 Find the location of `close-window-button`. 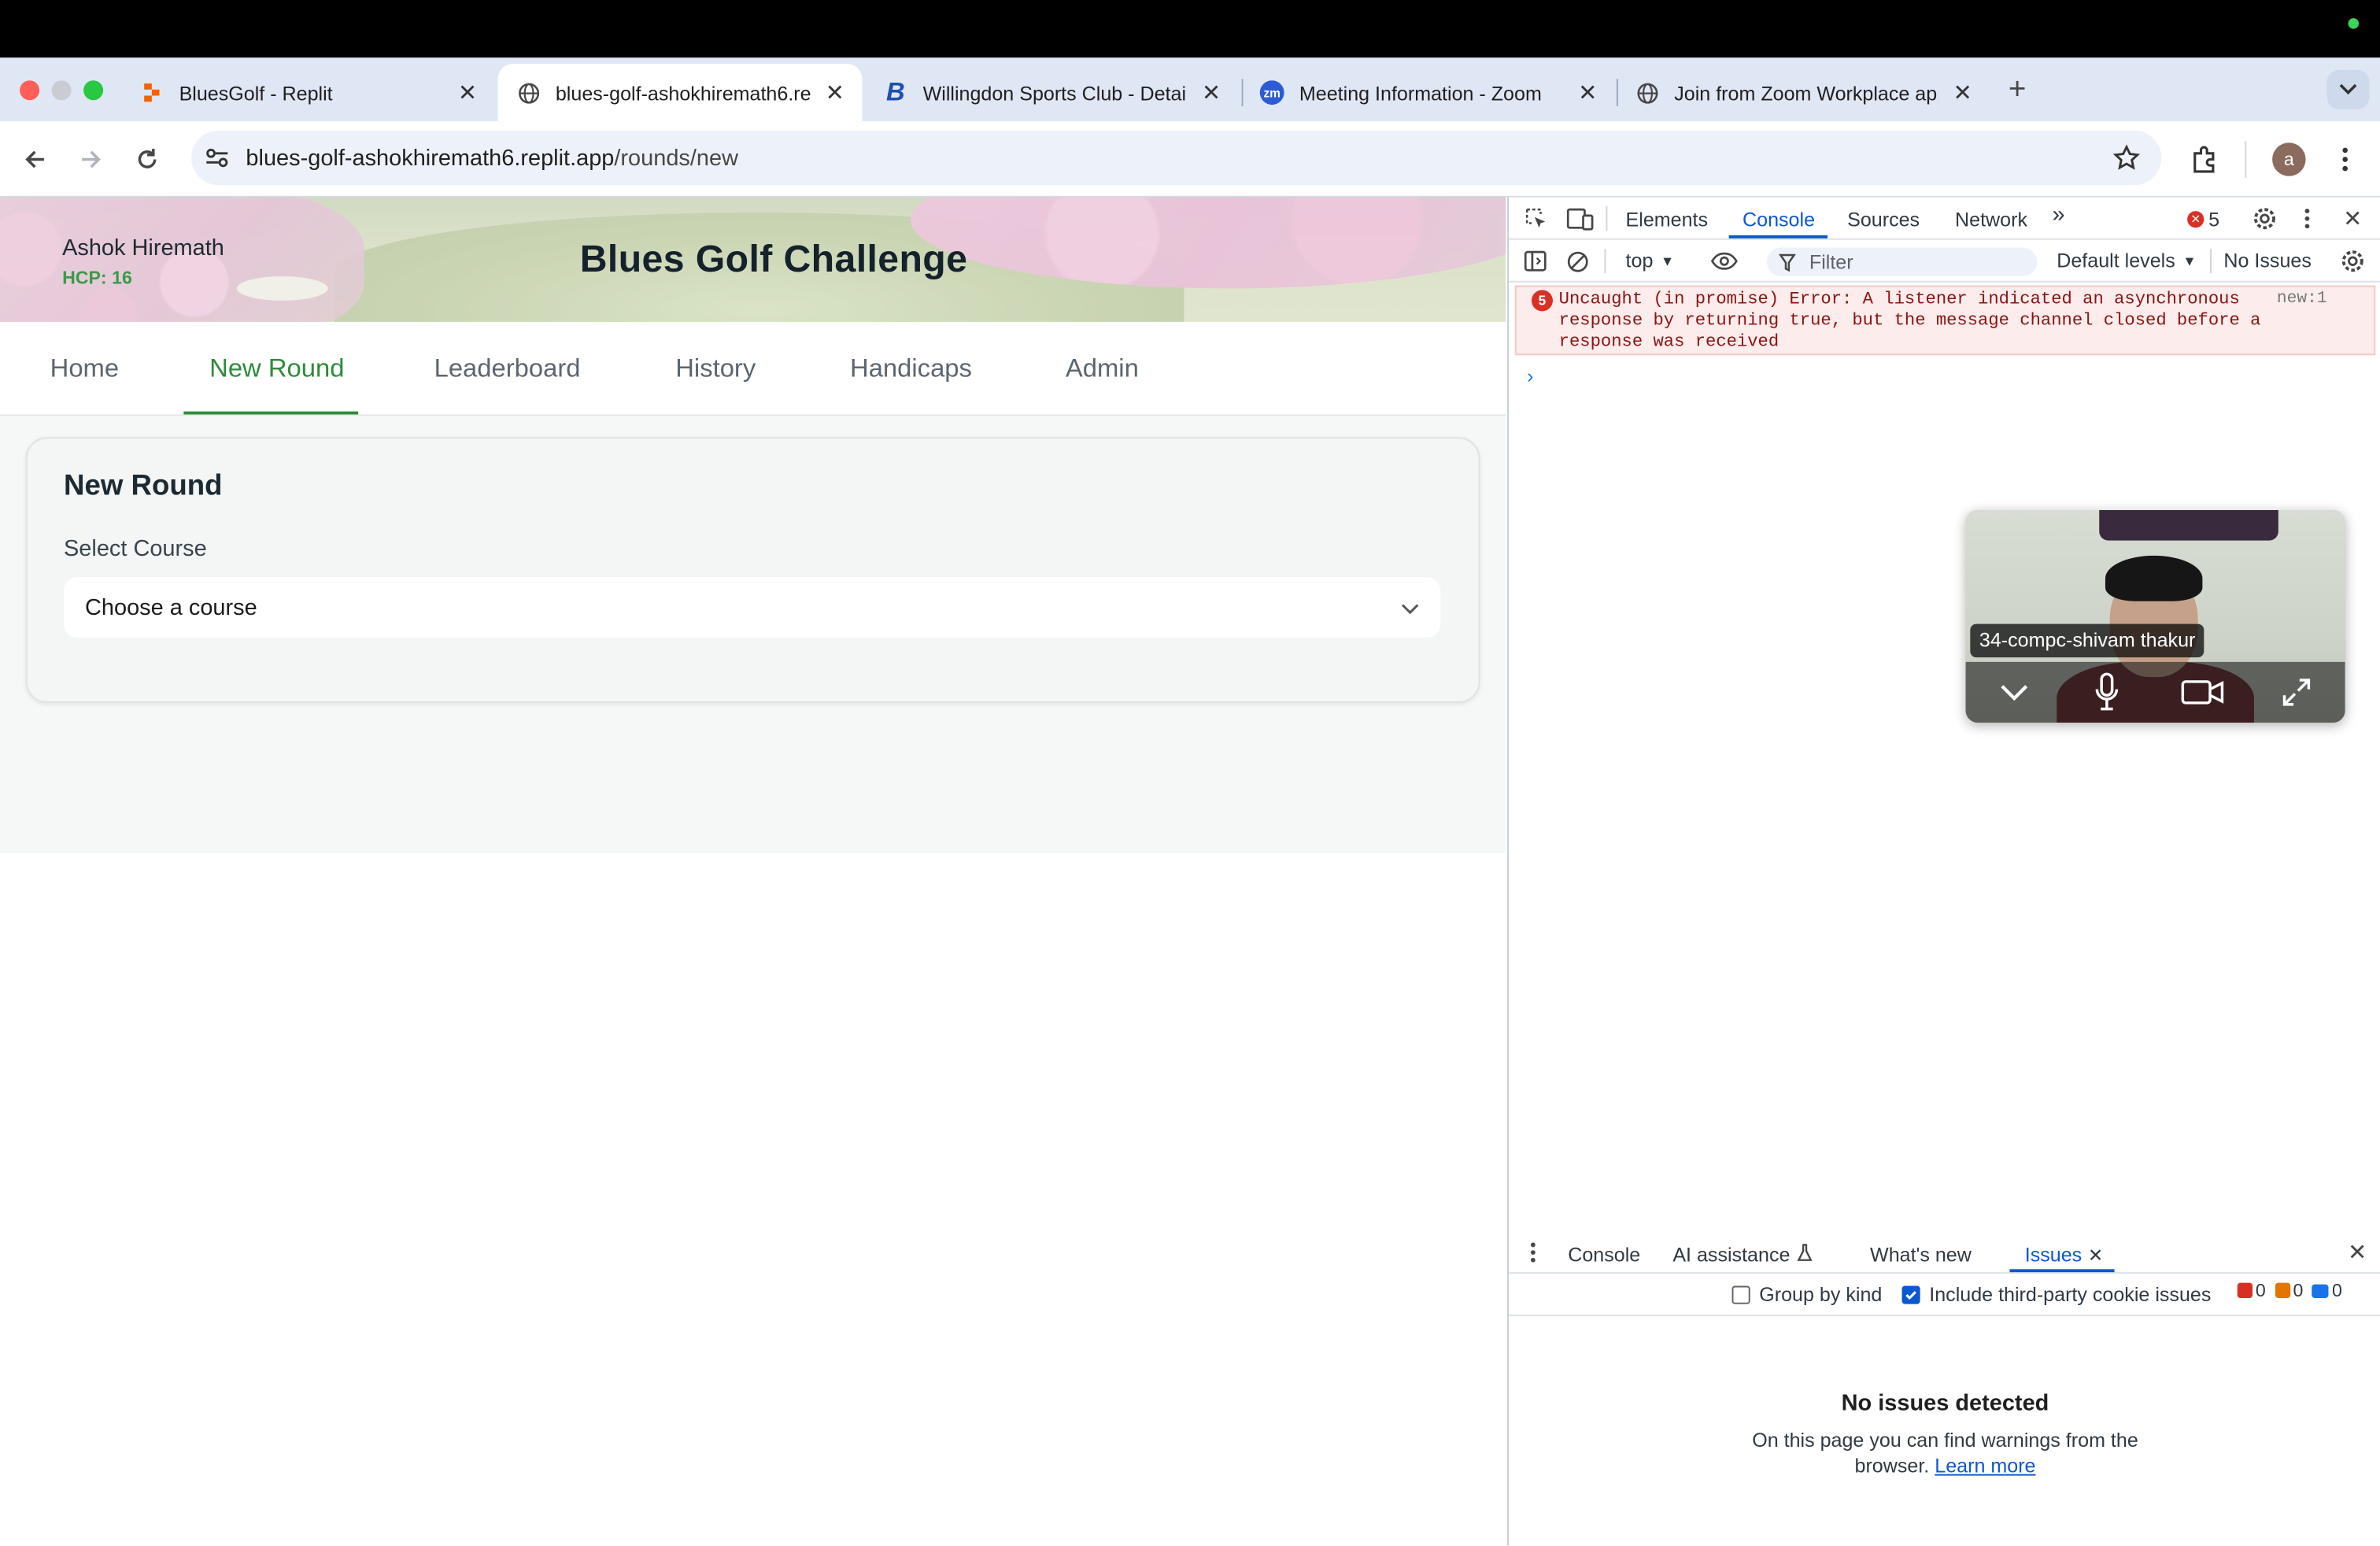

close-window-button is located at coordinates (30, 90).